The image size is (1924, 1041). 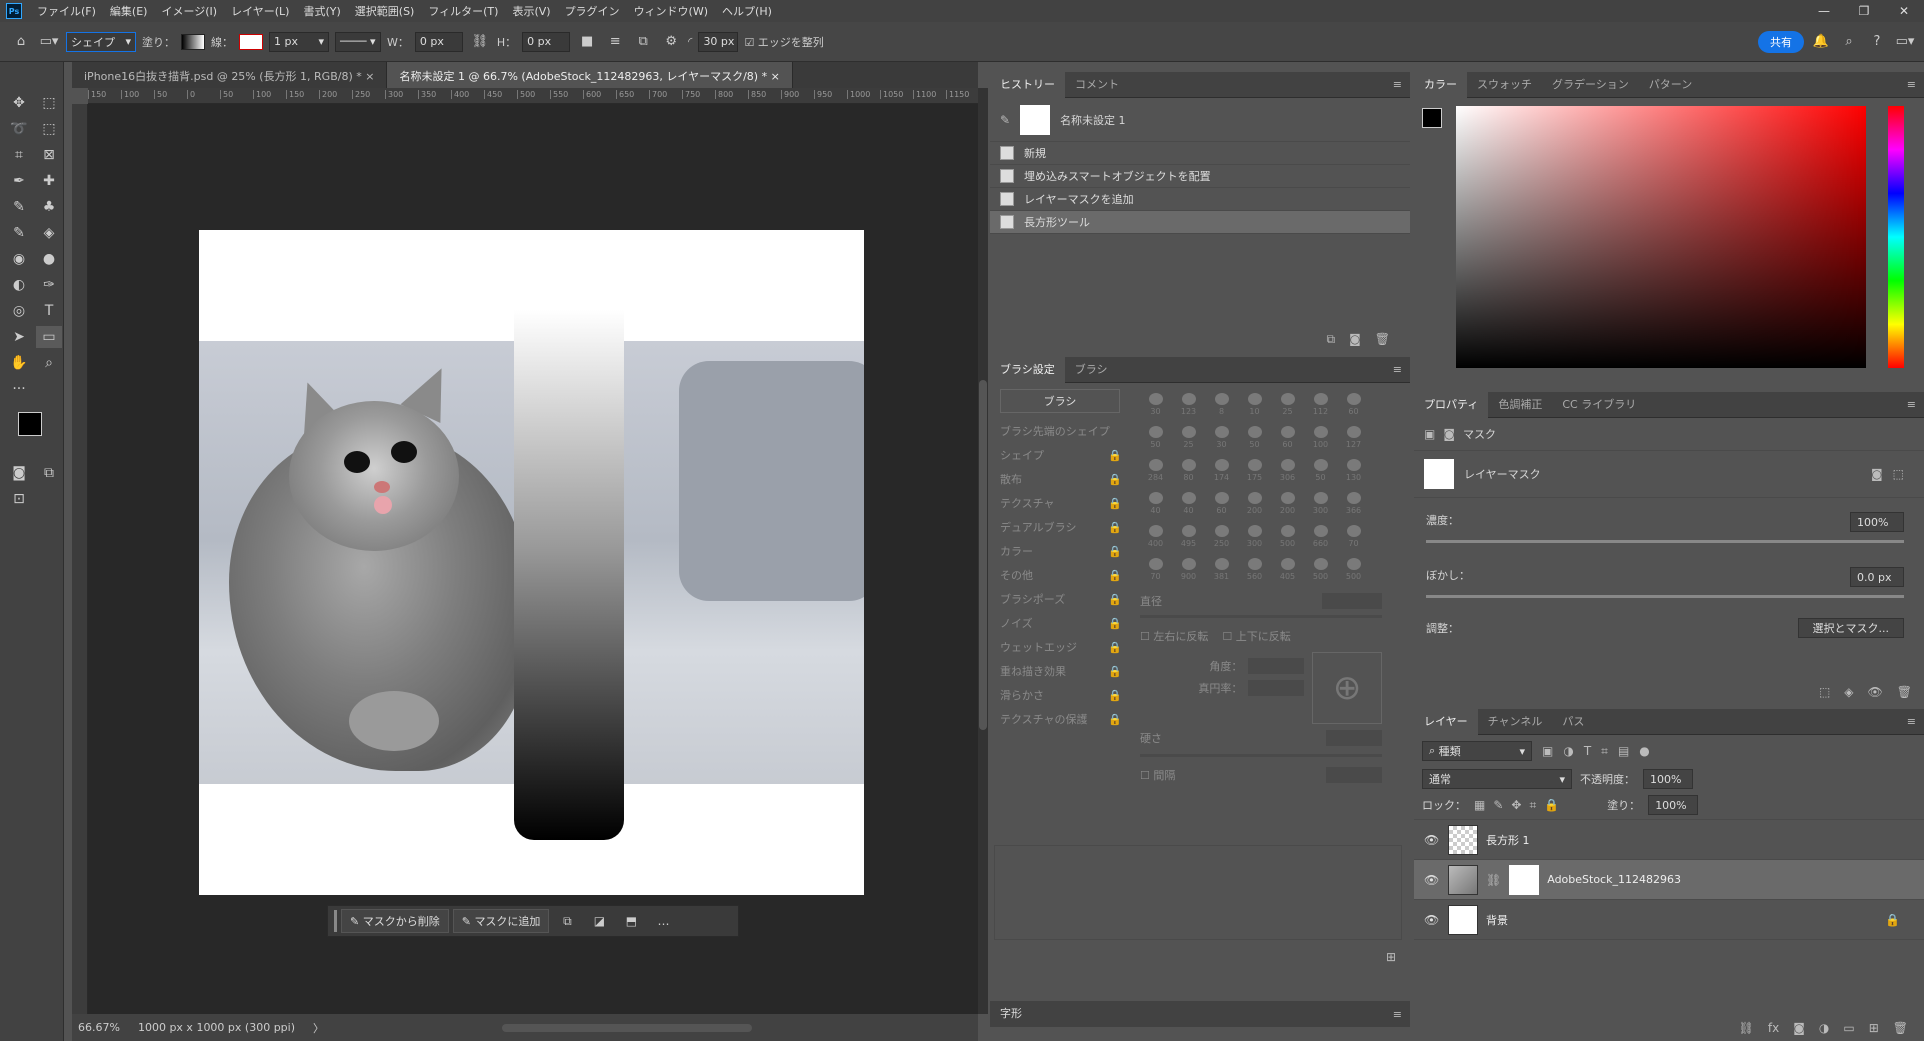 I want to click on panel-menu-icon: ≡, so click(x=1911, y=721).